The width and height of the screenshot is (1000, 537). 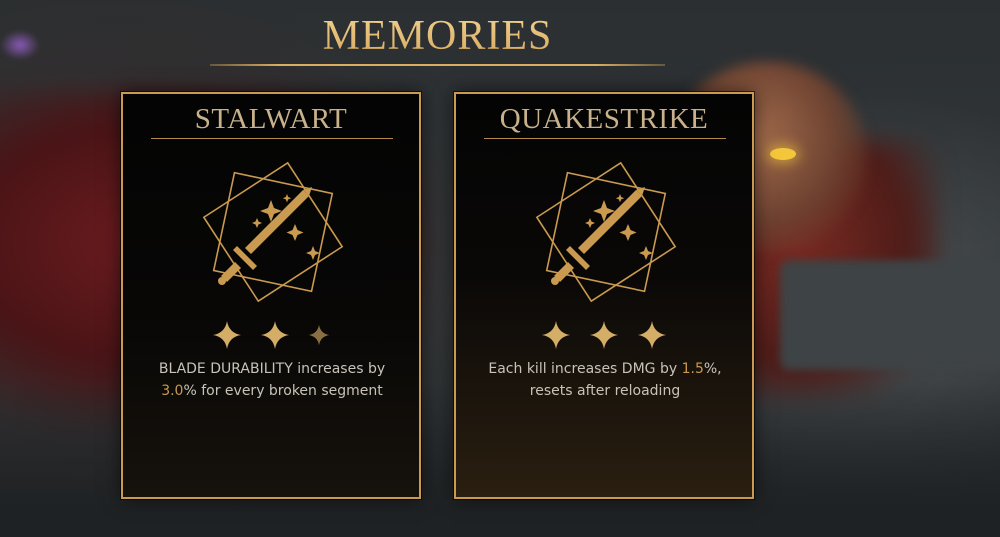 I want to click on desc-text: Each kill increases DMG by, so click(x=585, y=369).